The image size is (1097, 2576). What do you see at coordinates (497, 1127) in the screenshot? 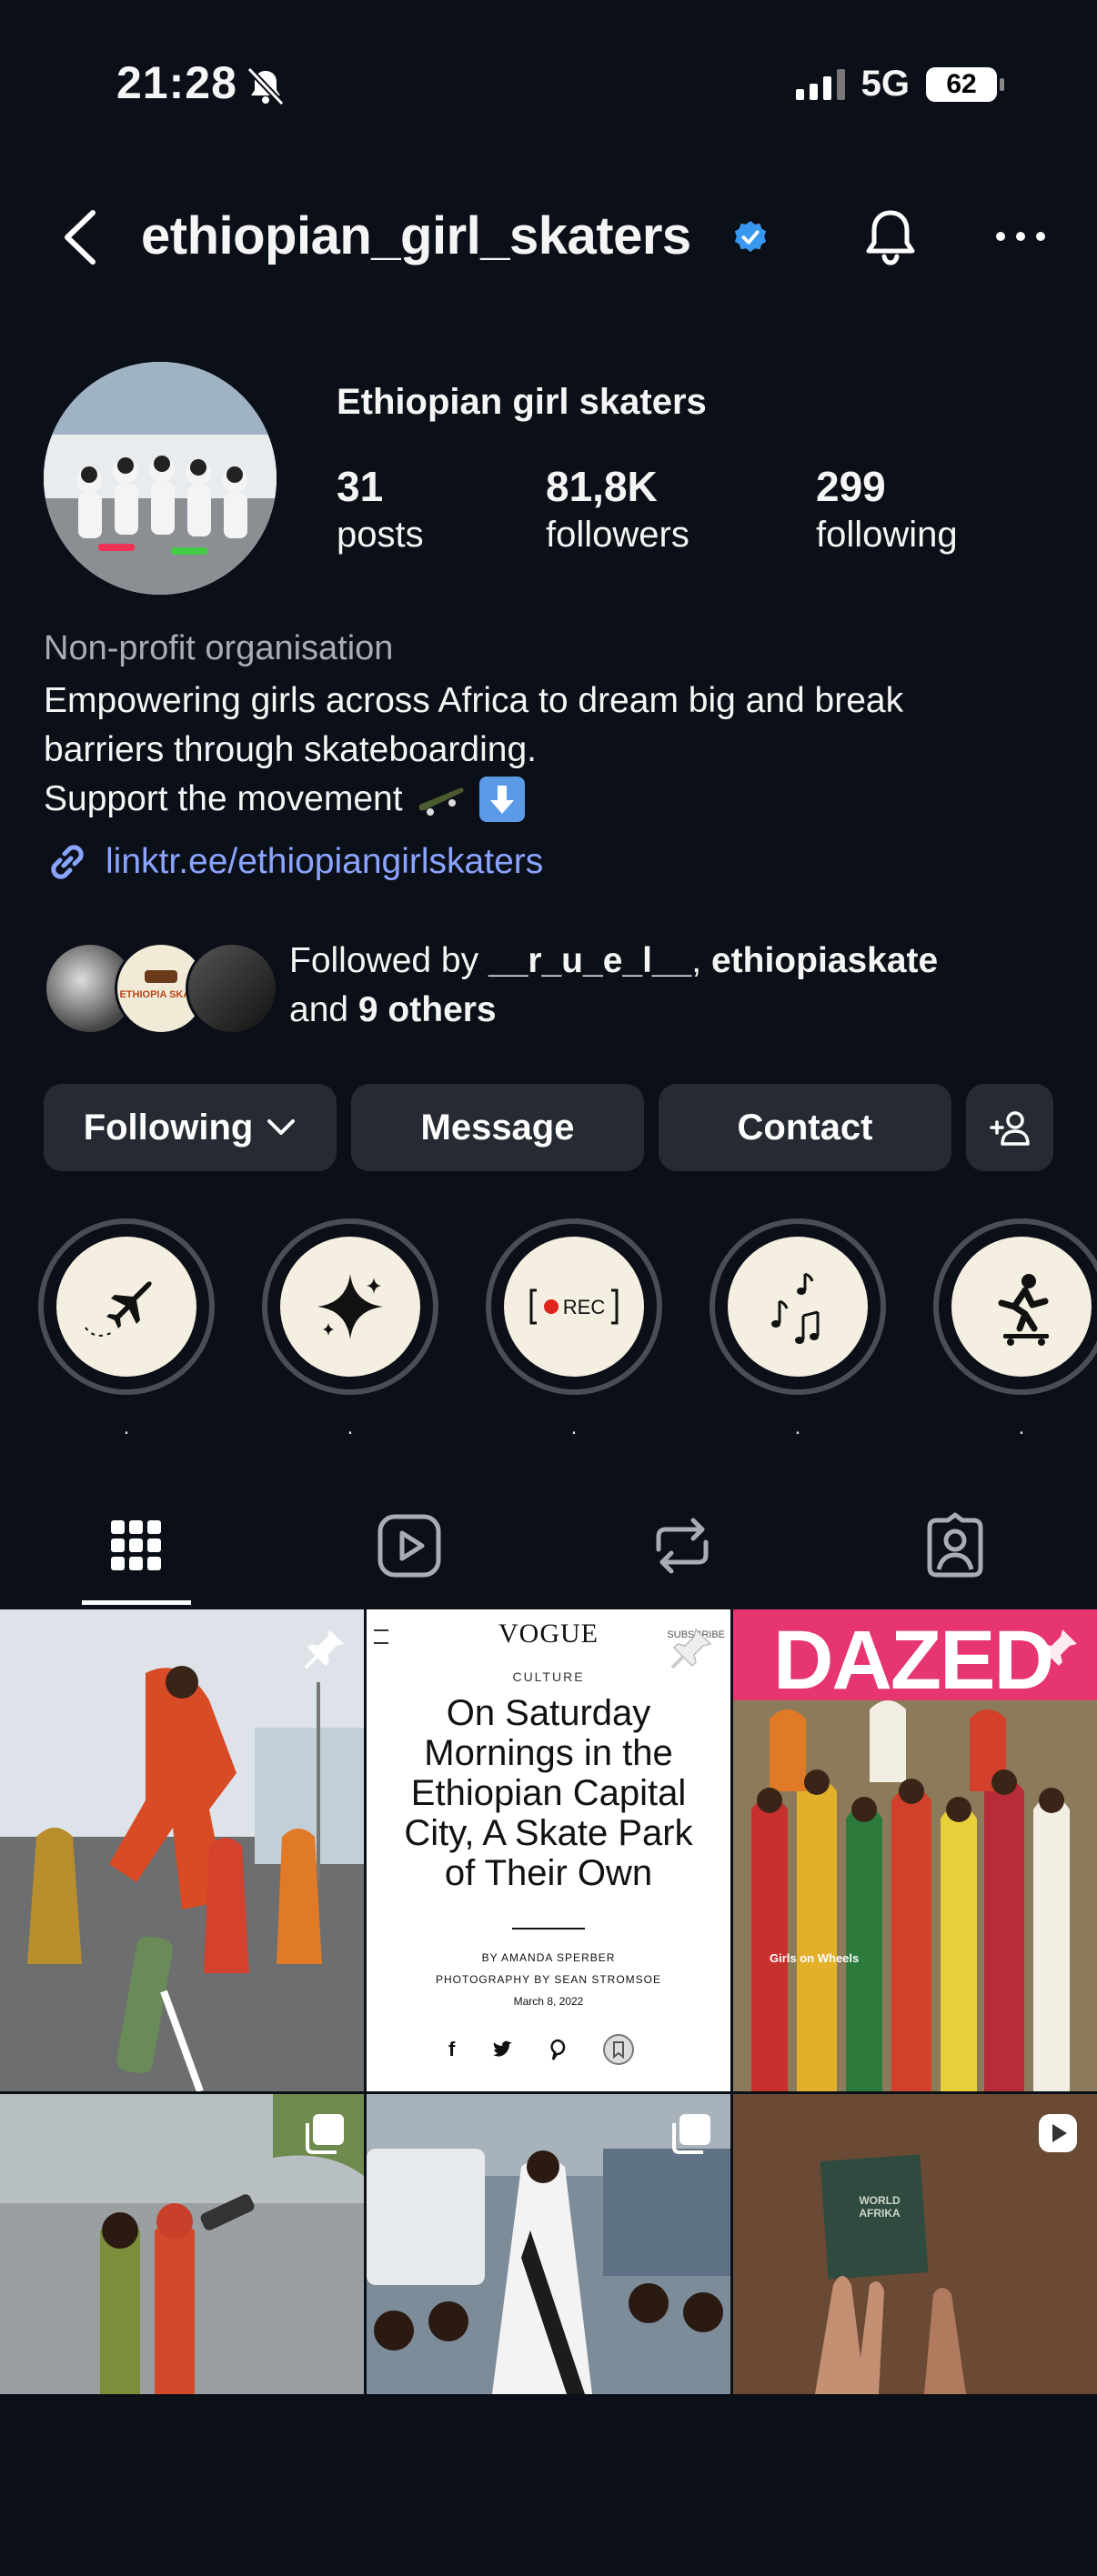
I see `message-button: Message` at bounding box center [497, 1127].